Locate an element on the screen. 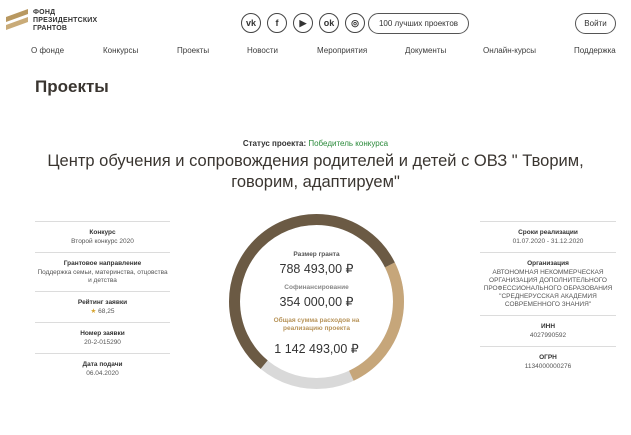 This screenshot has width=631, height=435. direction-label: Грантовое направление is located at coordinates (102, 263).